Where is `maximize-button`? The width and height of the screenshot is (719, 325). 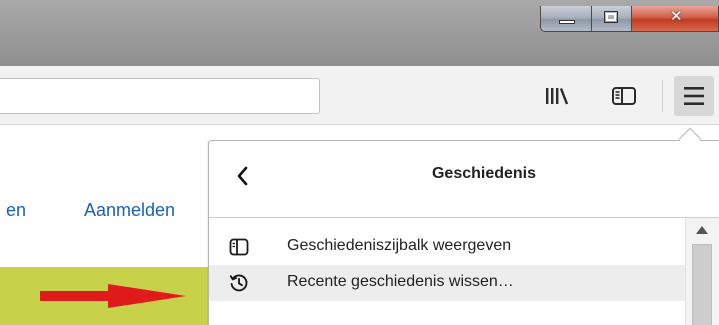
maximize-button is located at coordinates (612, 19).